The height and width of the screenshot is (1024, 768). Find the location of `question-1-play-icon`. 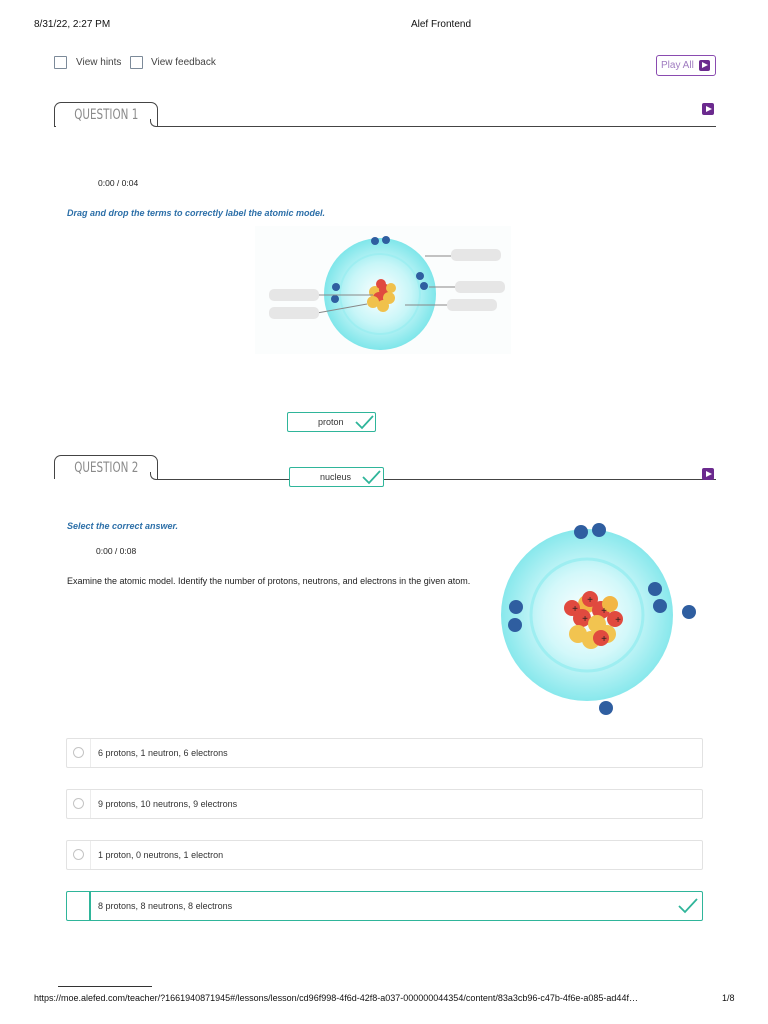

question-1-play-icon is located at coordinates (708, 109).